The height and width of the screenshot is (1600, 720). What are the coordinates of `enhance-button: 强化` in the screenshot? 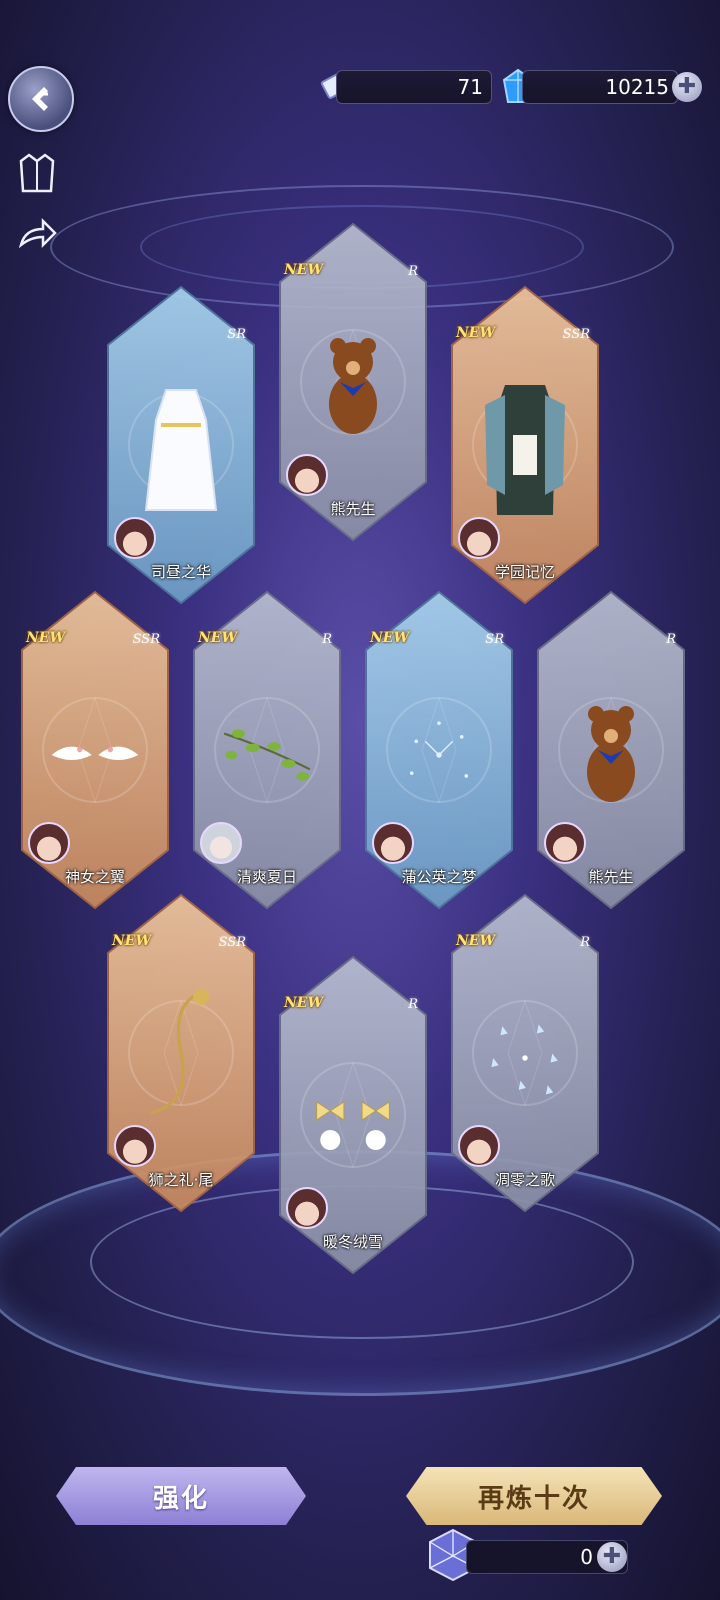 It's located at (181, 1496).